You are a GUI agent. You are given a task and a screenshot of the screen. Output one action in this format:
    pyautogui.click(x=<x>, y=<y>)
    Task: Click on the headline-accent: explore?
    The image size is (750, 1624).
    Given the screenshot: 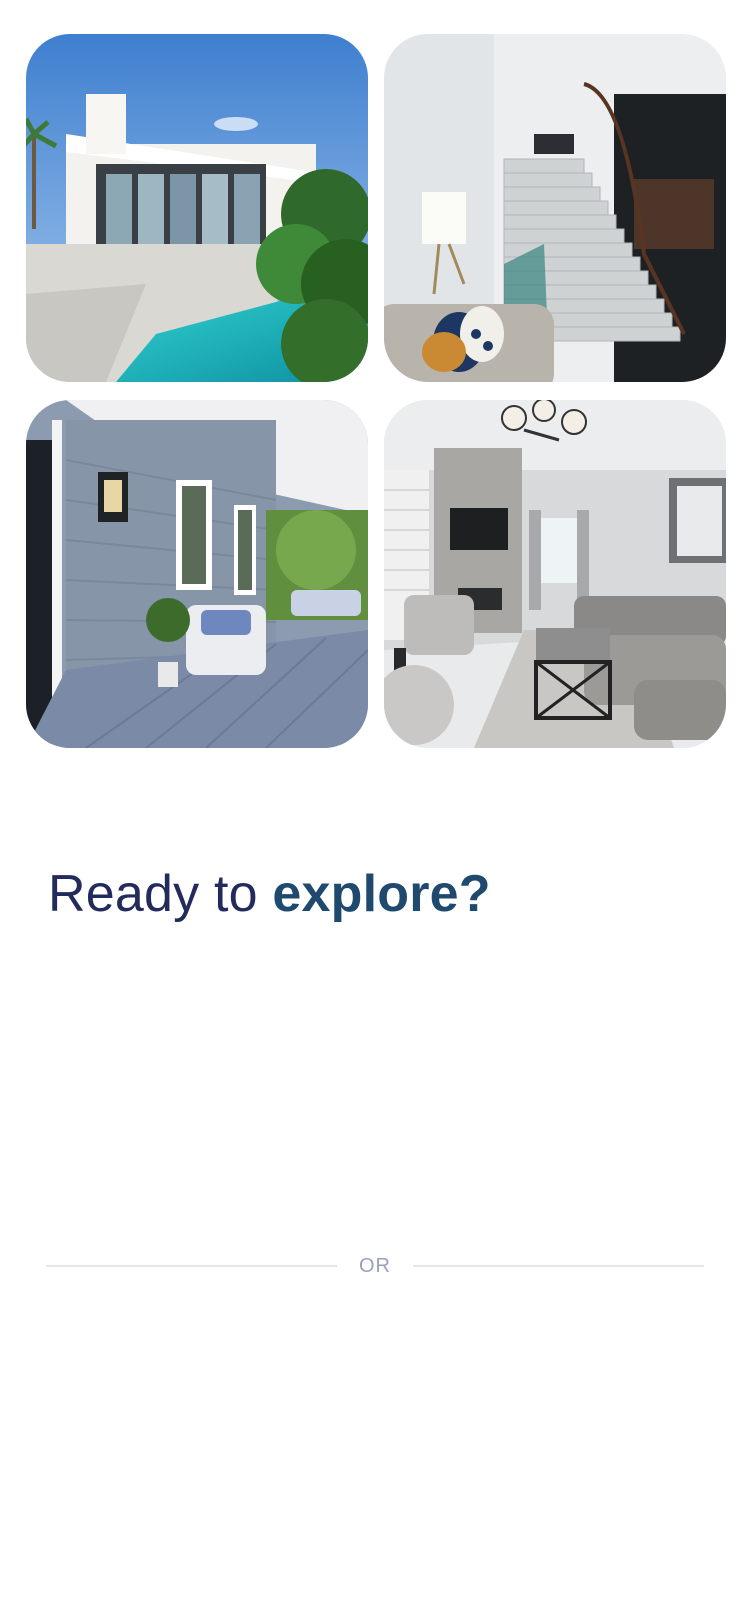 What is the action you would take?
    pyautogui.click(x=381, y=894)
    